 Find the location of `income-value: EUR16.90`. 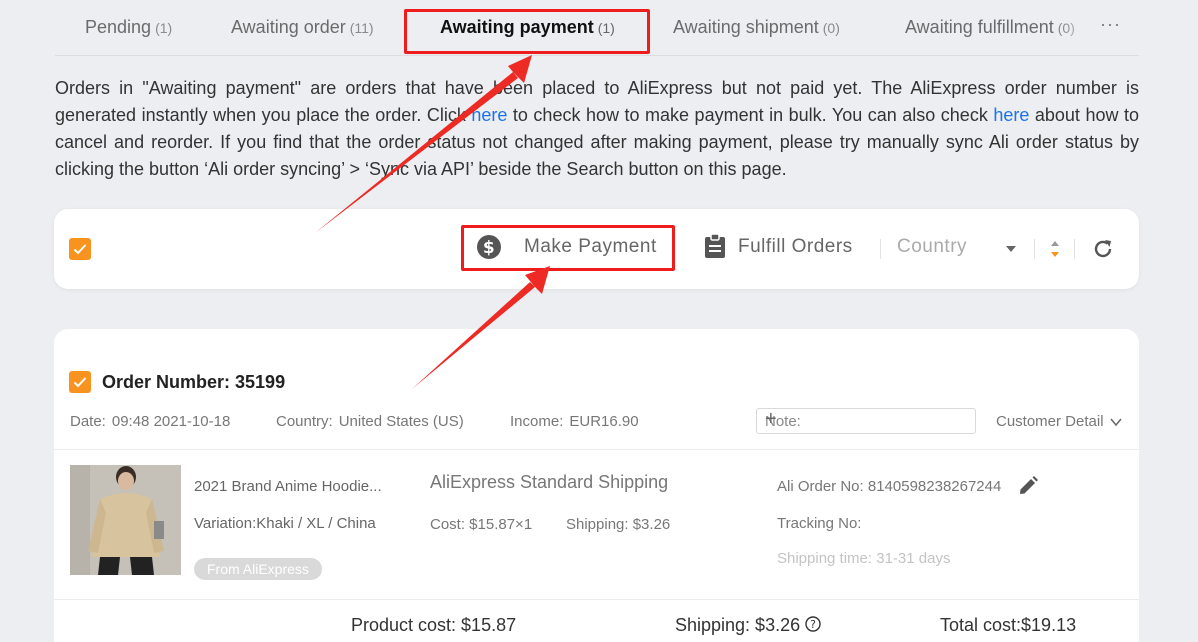

income-value: EUR16.90 is located at coordinates (604, 421).